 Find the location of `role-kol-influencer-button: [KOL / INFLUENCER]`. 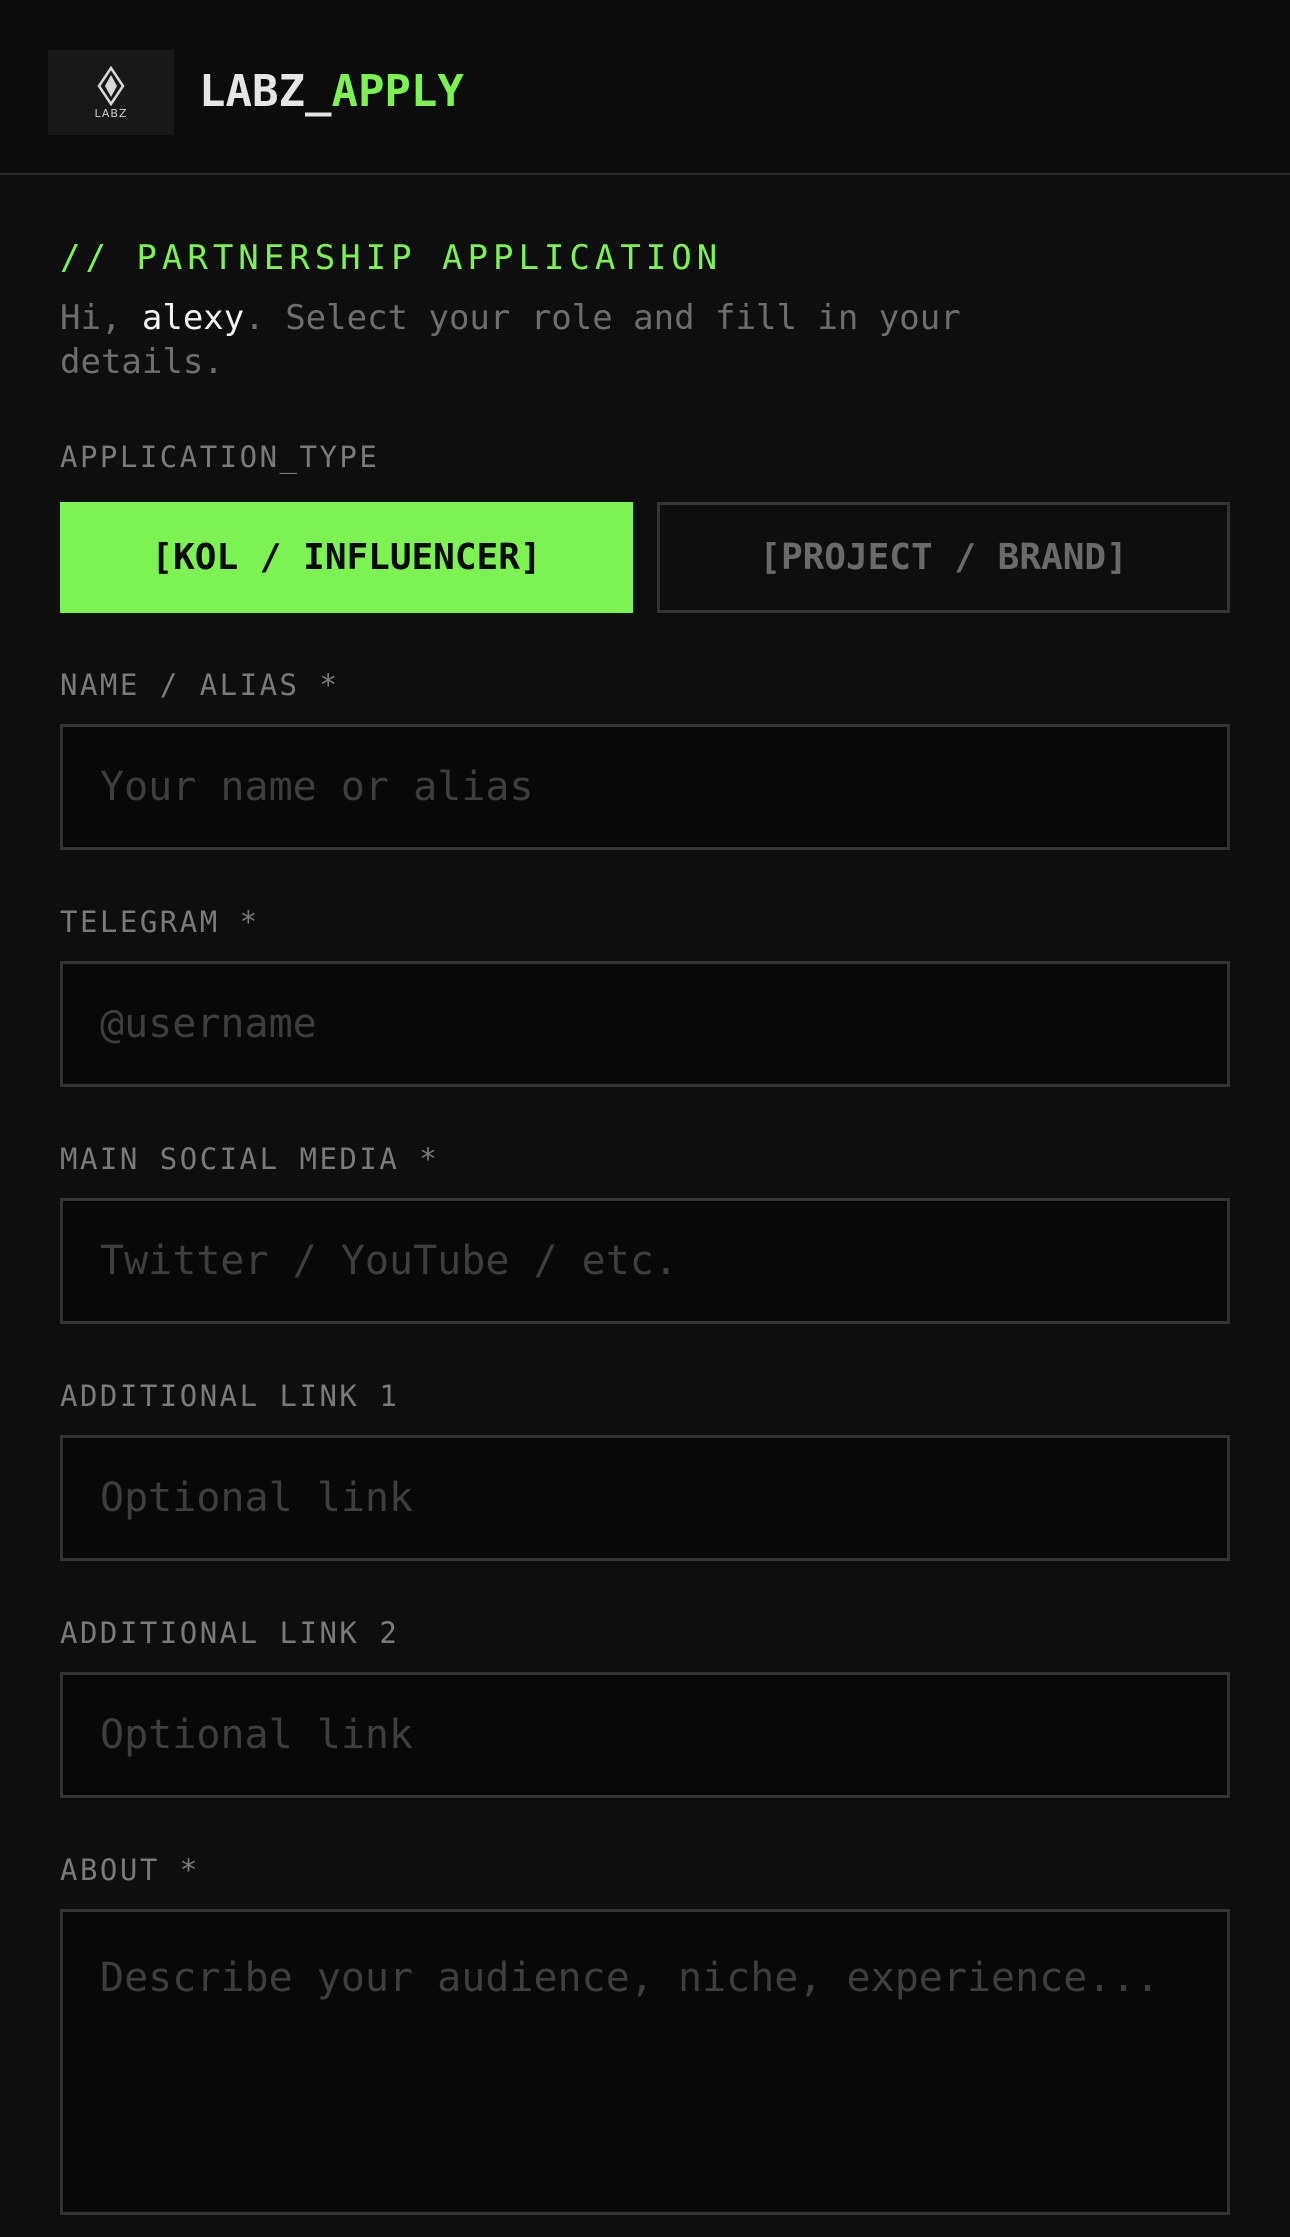

role-kol-influencer-button: [KOL / INFLUENCER] is located at coordinates (346, 557).